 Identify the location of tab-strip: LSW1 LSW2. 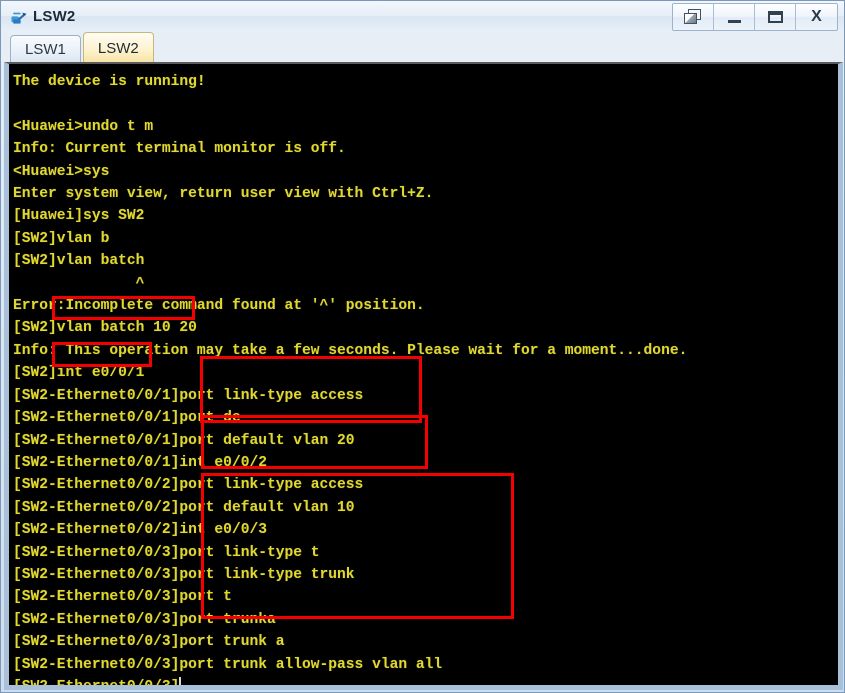
(422, 47).